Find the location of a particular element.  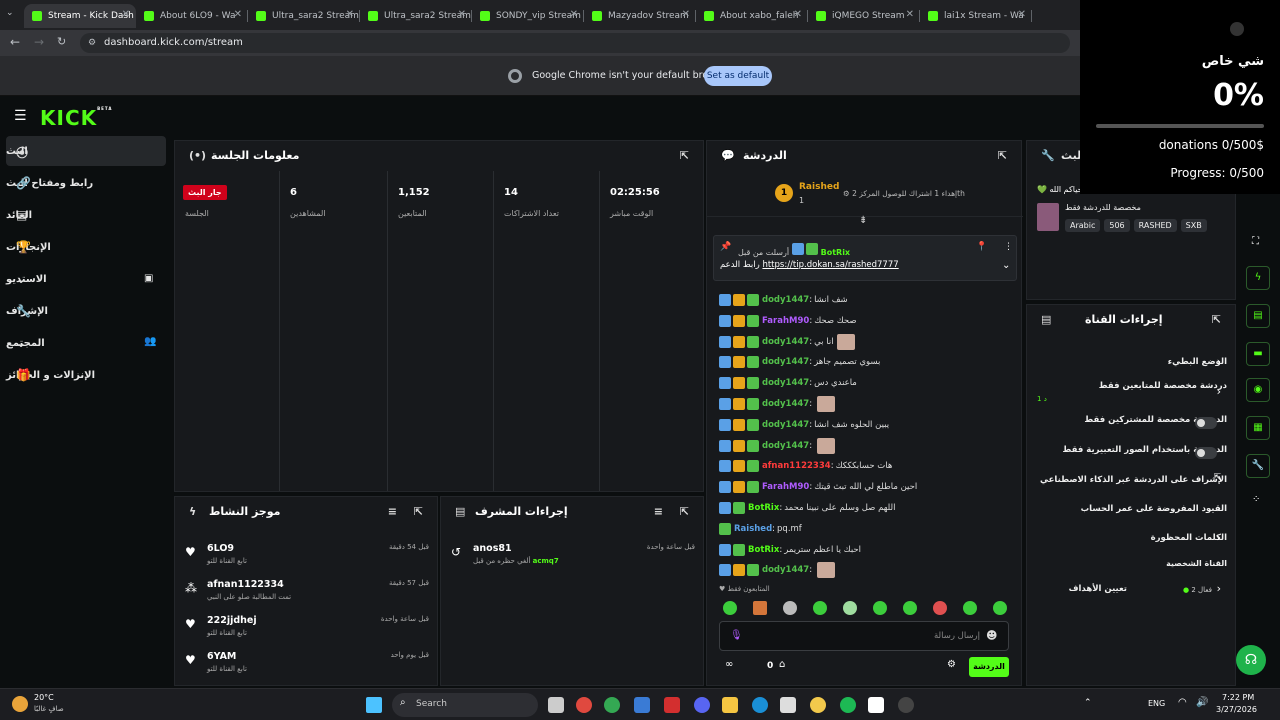

pinned-user: BotRix is located at coordinates (835, 252).